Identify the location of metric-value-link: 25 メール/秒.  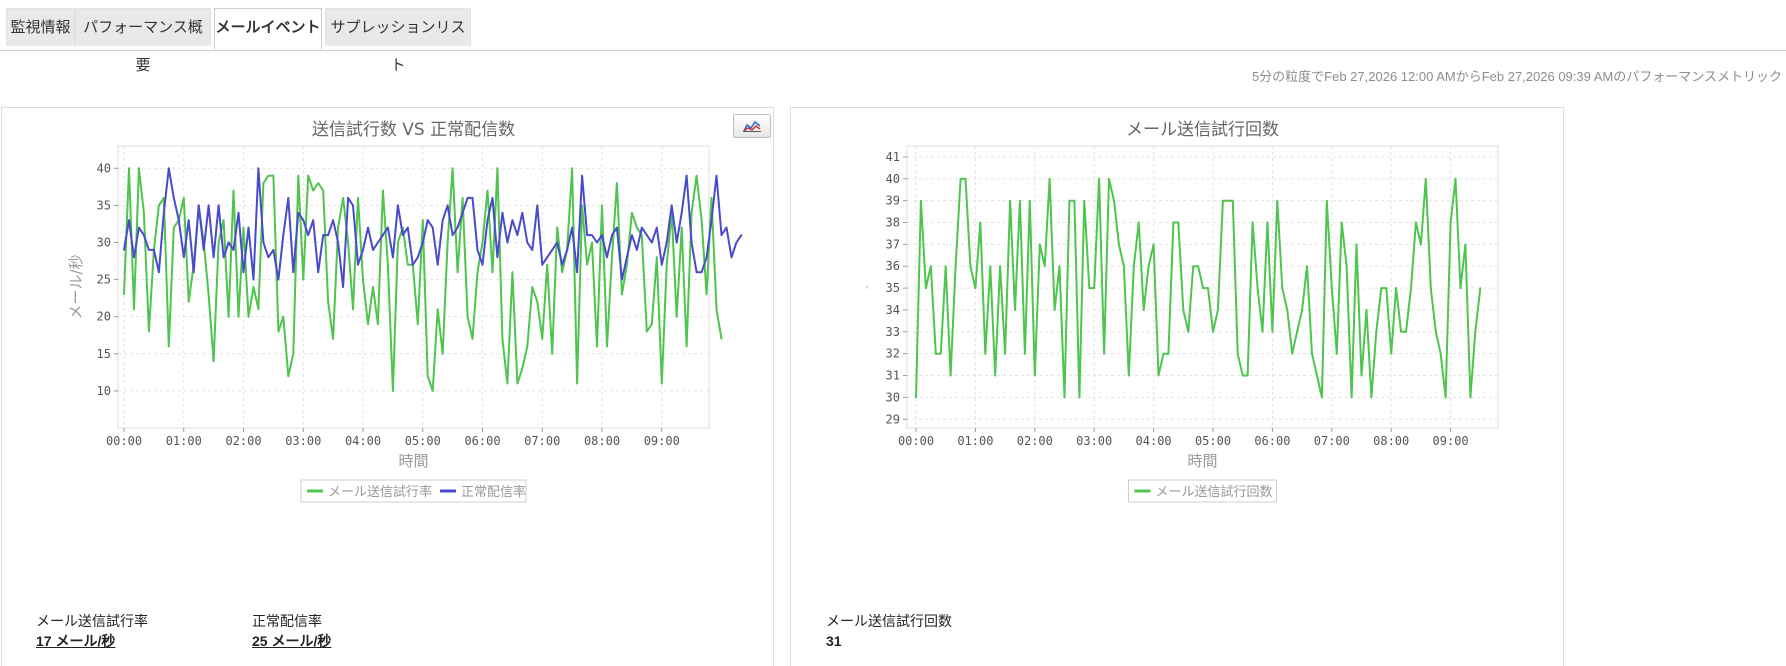
(291, 641).